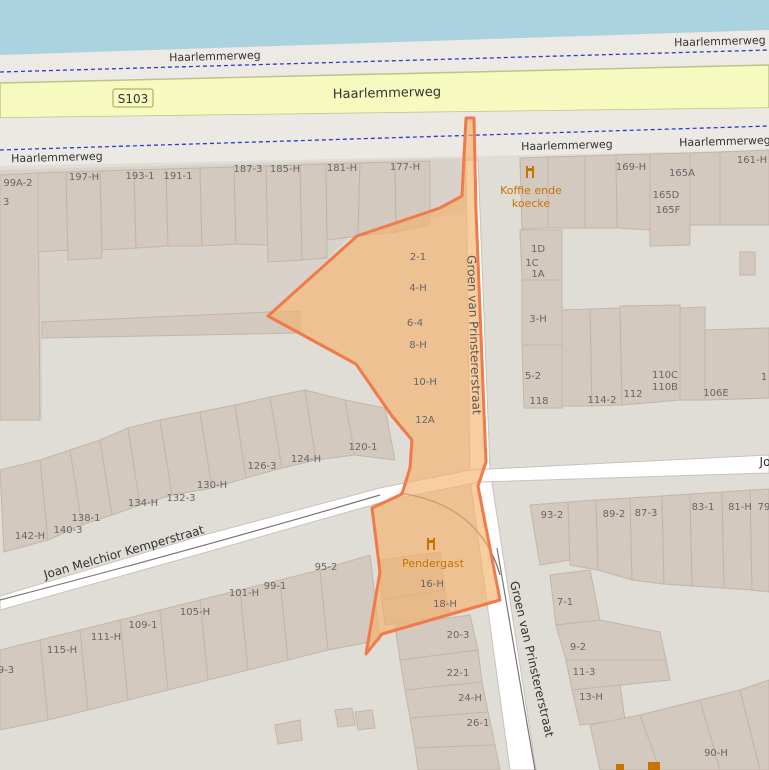 The image size is (769, 770). Describe the element at coordinates (106, 637) in the screenshot. I see `house-number: 111-H` at that location.